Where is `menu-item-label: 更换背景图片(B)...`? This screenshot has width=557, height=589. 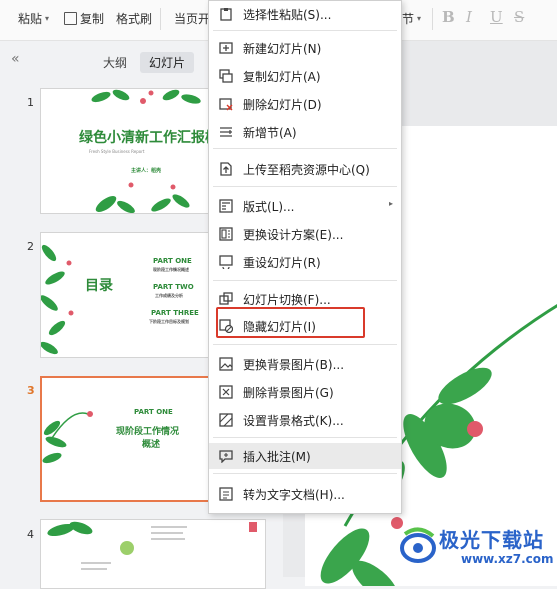 menu-item-label: 更换背景图片(B)... is located at coordinates (294, 365).